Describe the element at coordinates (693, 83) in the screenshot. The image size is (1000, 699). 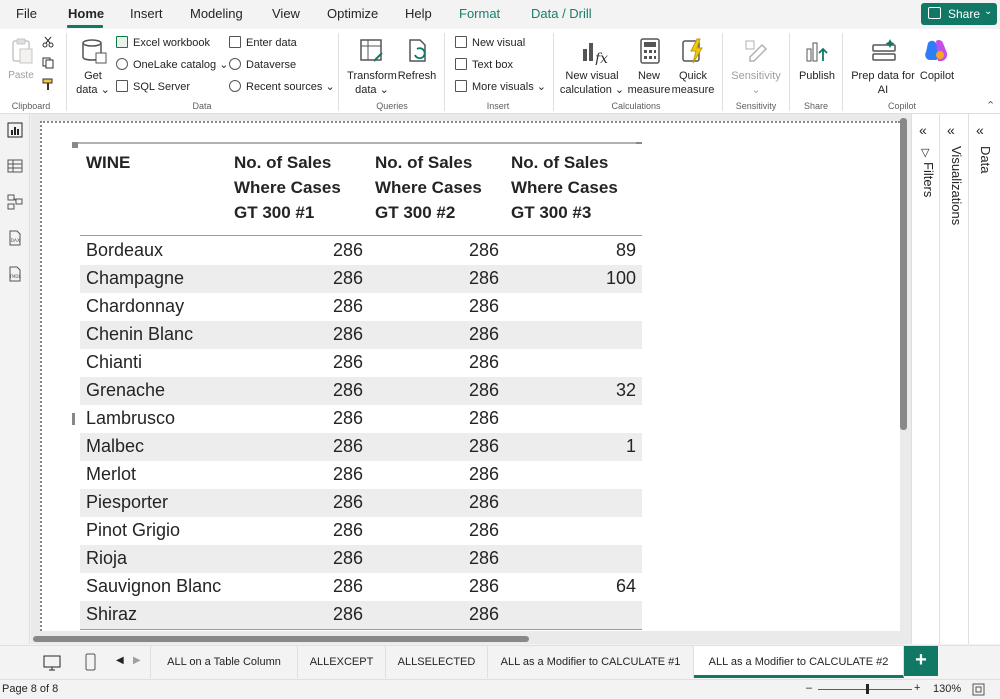
I see `quick-measure-button: Quick measure` at that location.